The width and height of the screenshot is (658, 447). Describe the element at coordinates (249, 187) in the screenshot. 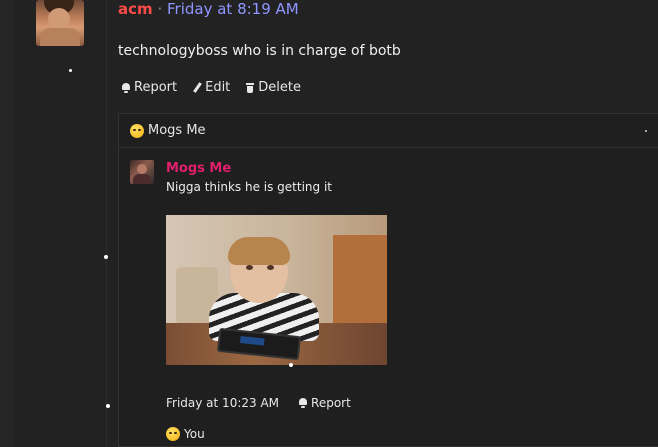

I see `reply-message: Nigga thinks he is getting it` at that location.